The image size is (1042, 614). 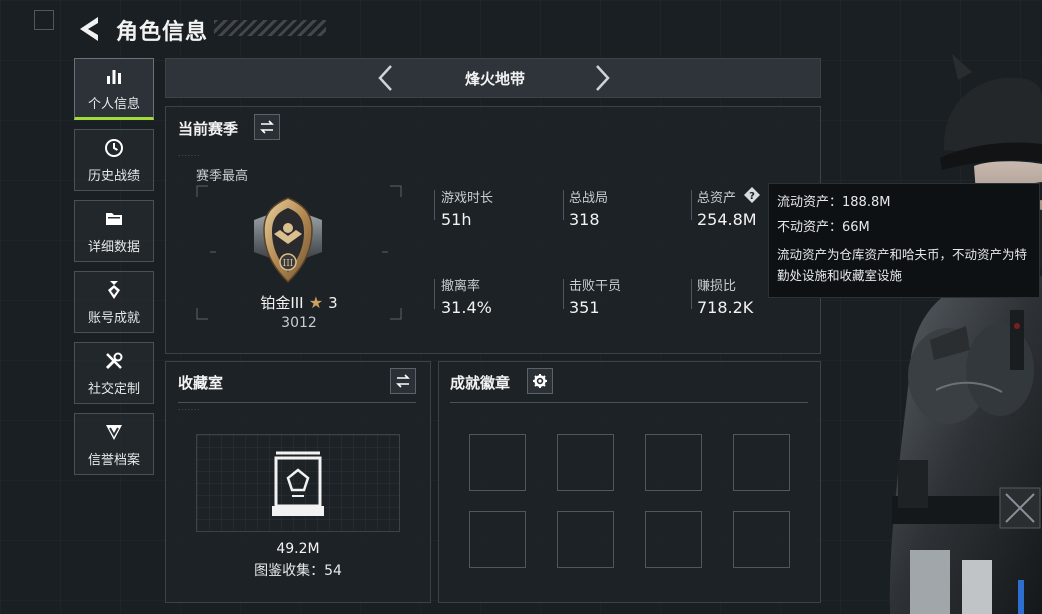 I want to click on display-case-icon, so click(x=298, y=483).